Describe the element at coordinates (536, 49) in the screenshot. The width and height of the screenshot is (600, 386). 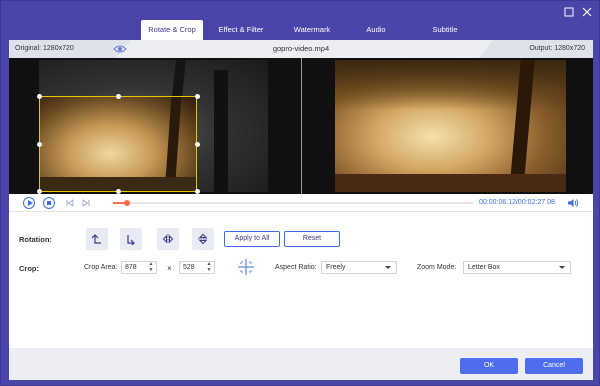
I see `output-resolution: Output: 1280x720` at that location.